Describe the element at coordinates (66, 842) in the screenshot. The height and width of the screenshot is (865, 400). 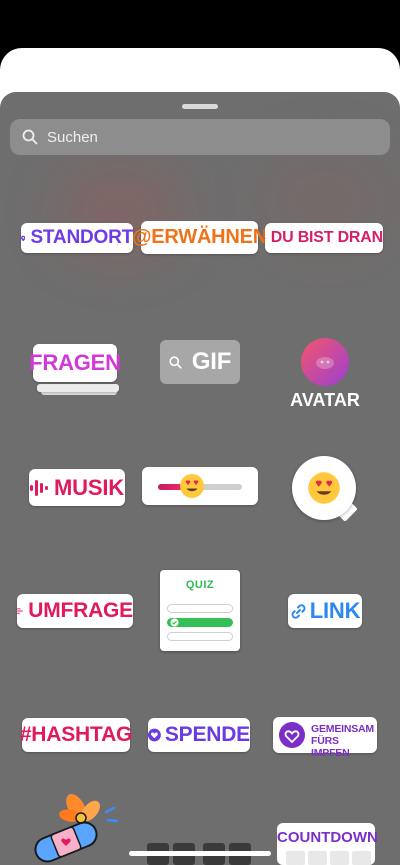
I see `band-aid-icon` at that location.